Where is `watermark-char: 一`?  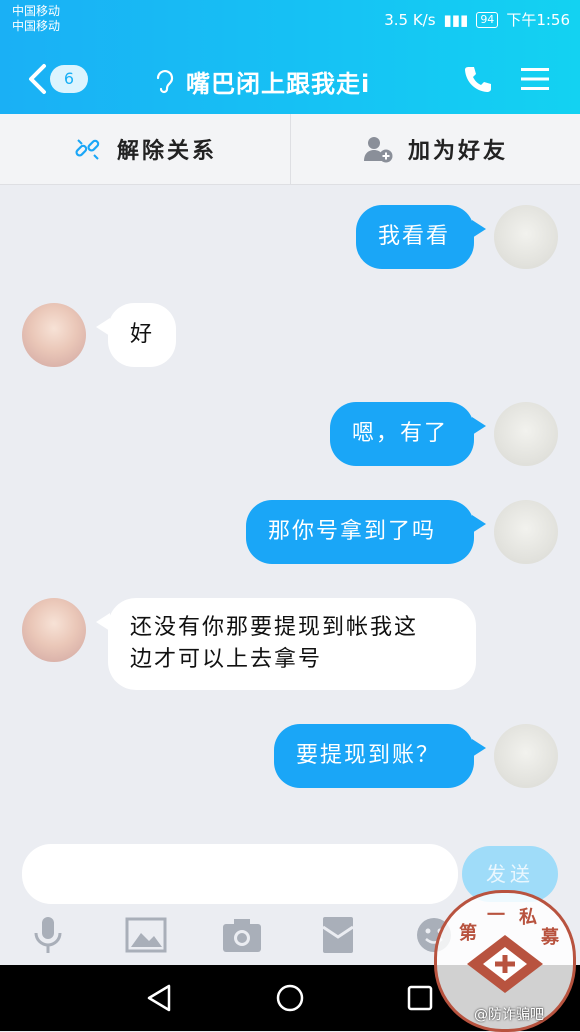
watermark-char: 一 is located at coordinates (496, 915).